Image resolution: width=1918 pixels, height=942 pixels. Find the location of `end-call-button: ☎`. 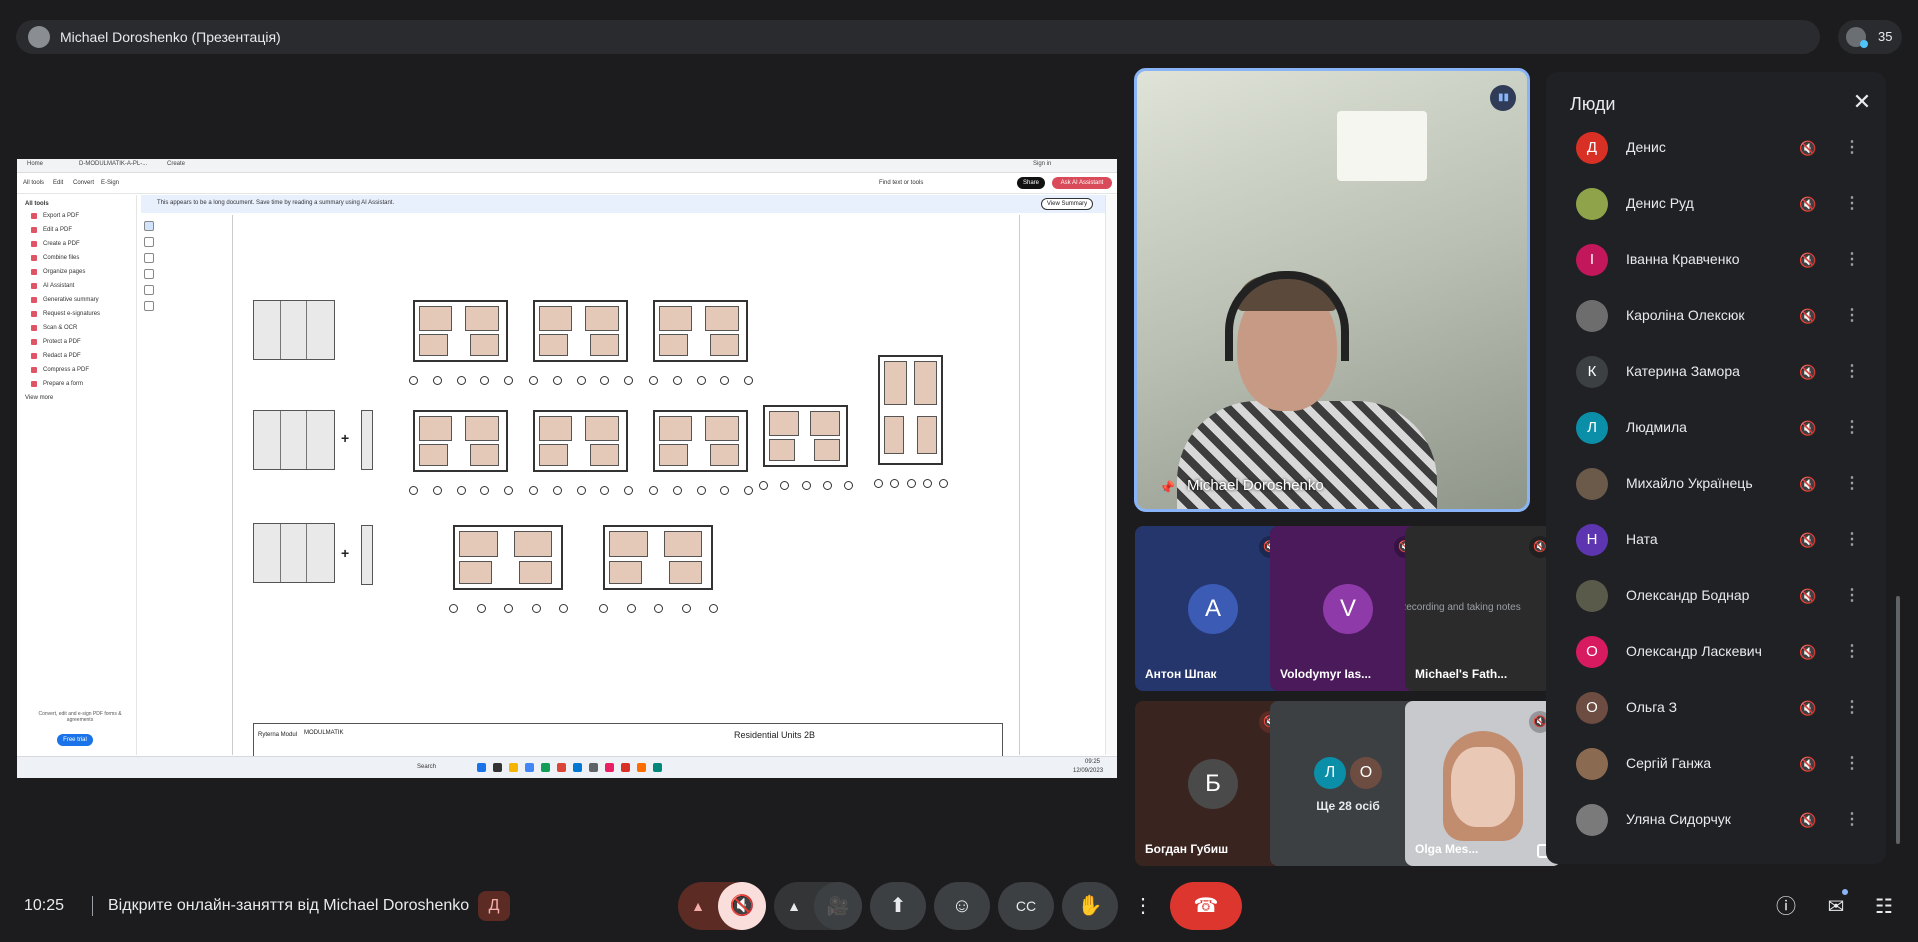

end-call-button: ☎ is located at coordinates (1206, 906).